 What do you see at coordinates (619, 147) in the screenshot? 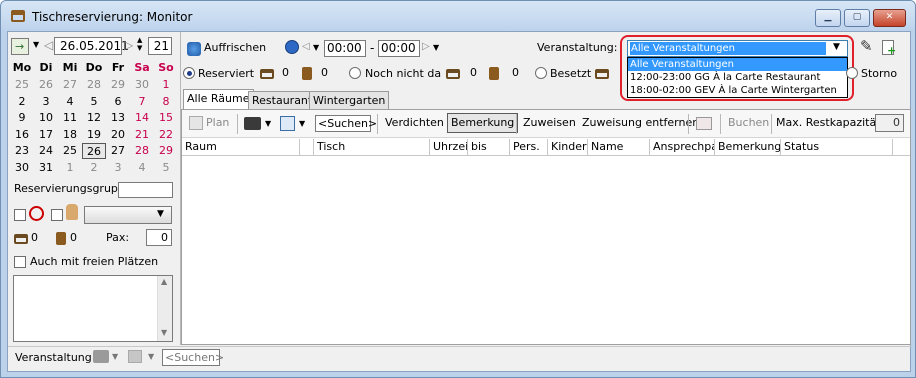
I see `col-name: Name` at bounding box center [619, 147].